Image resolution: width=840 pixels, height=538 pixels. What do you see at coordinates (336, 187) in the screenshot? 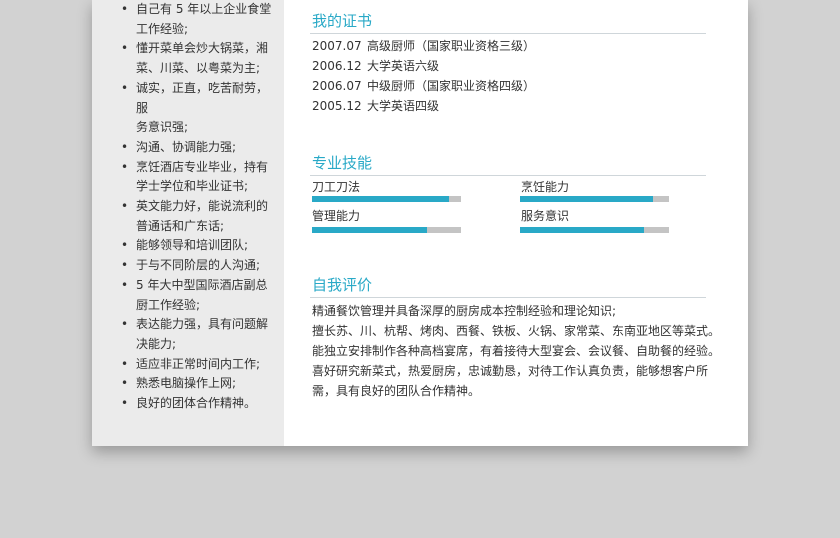
I see `skill-label: 刀工刀法` at bounding box center [336, 187].